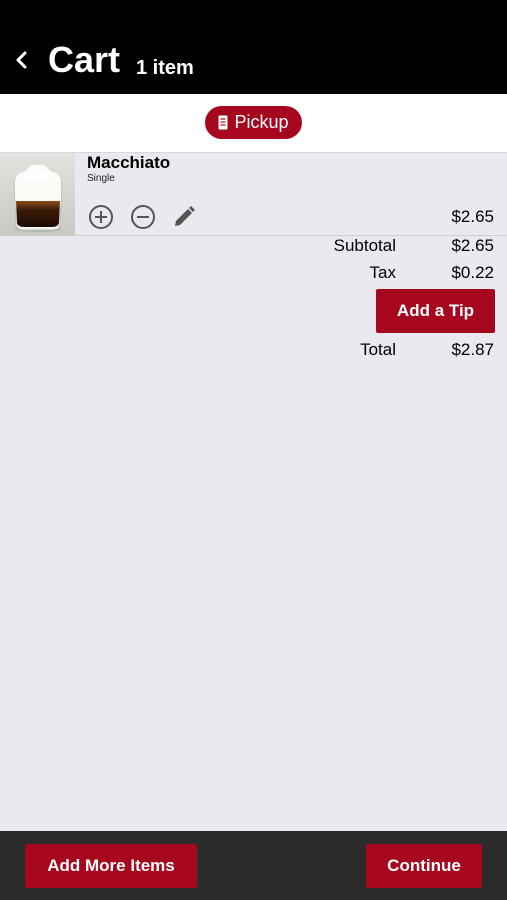 The height and width of the screenshot is (900, 507). What do you see at coordinates (364, 245) in the screenshot?
I see `subtotal-label: Subtotal` at bounding box center [364, 245].